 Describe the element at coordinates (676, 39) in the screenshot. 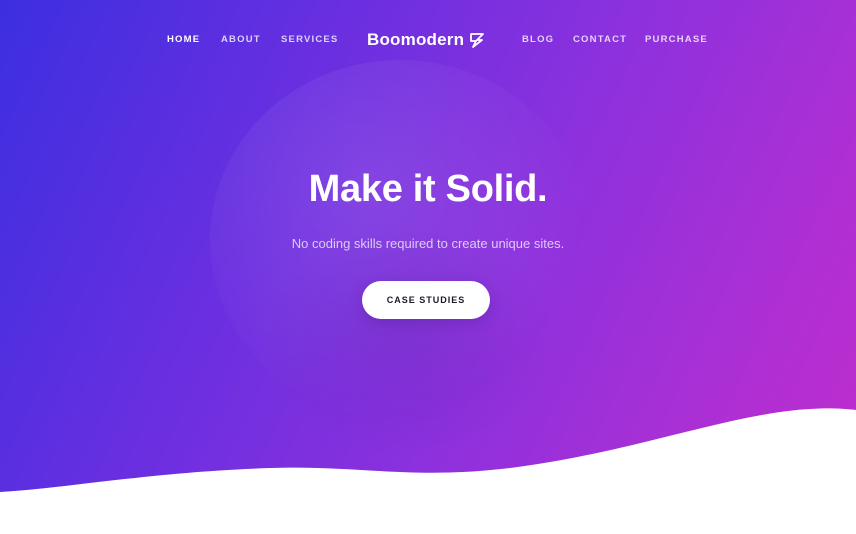

I see `nav-item-purchase: PURCHASE` at that location.